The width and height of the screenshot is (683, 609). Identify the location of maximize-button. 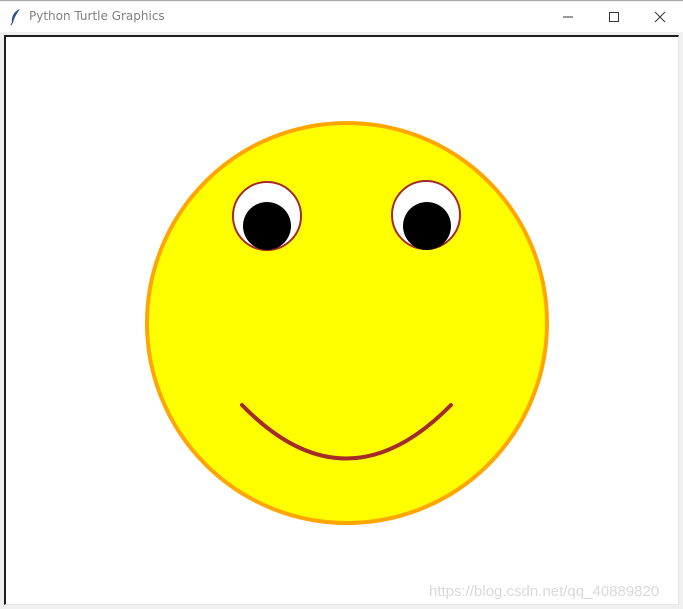
(614, 17).